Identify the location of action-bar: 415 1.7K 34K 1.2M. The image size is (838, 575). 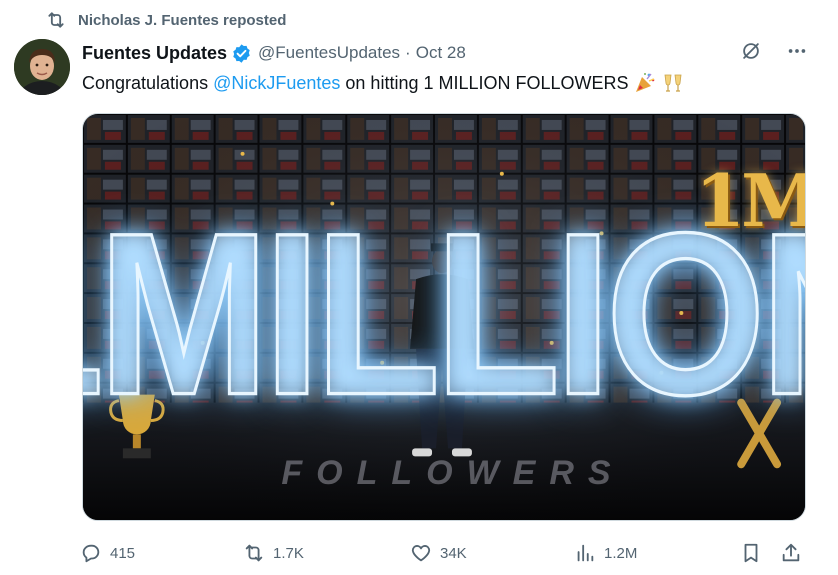
(445, 553).